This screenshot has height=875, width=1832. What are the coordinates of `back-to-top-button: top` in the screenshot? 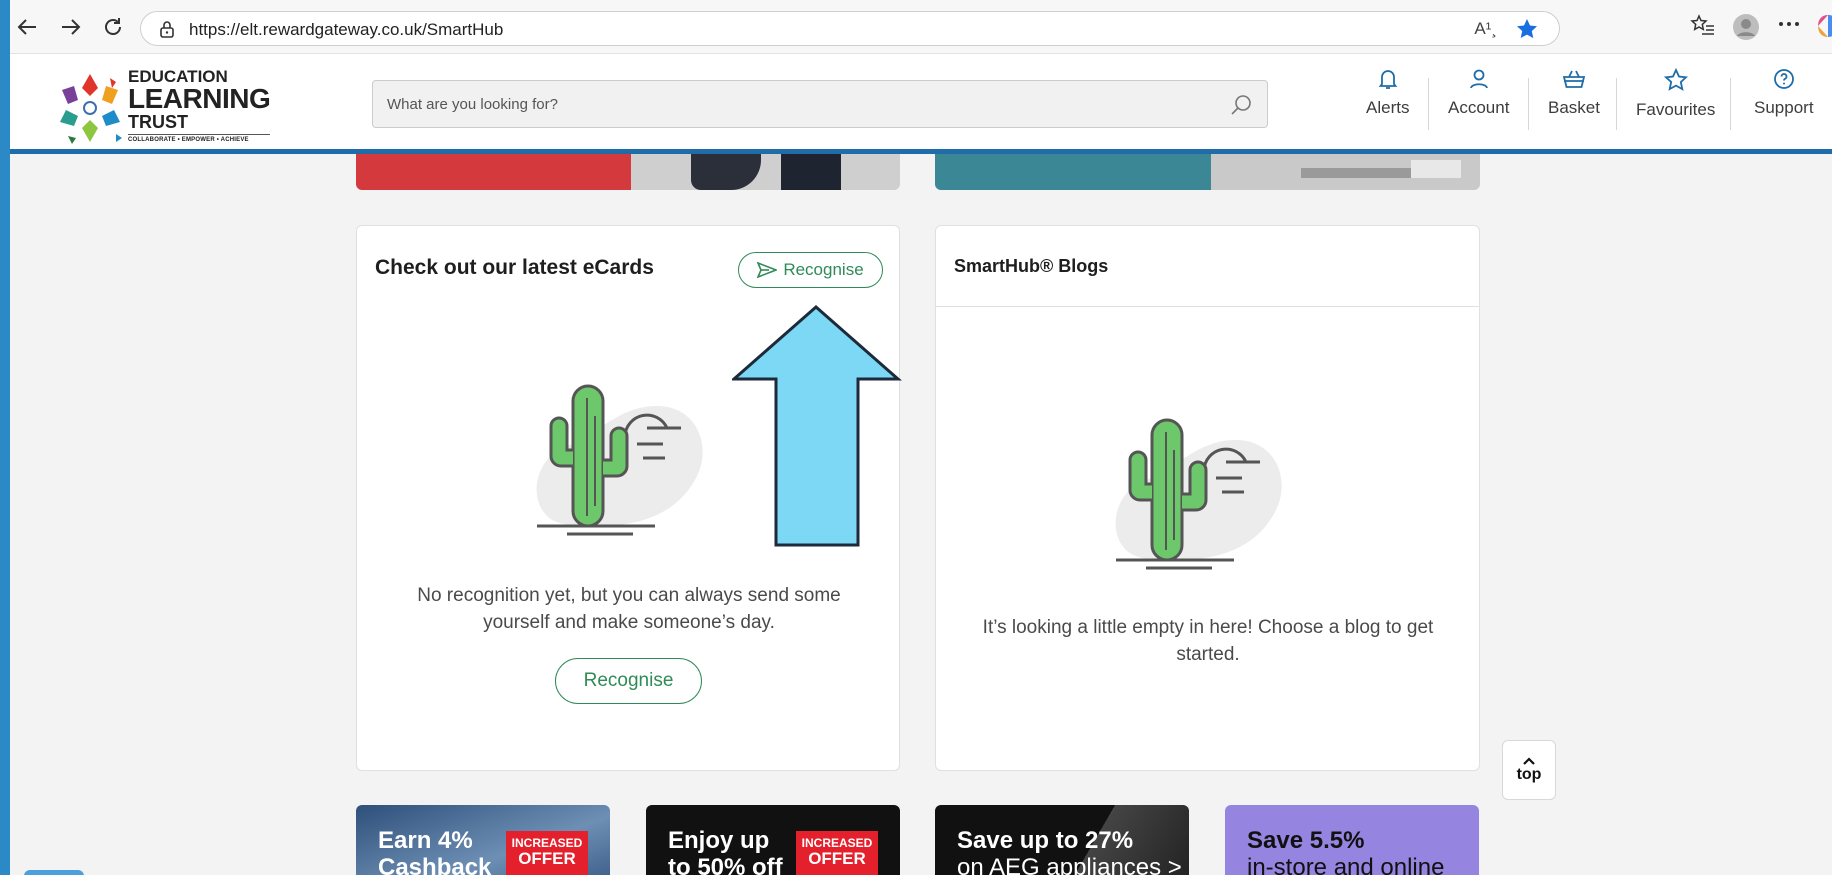 It's located at (1529, 770).